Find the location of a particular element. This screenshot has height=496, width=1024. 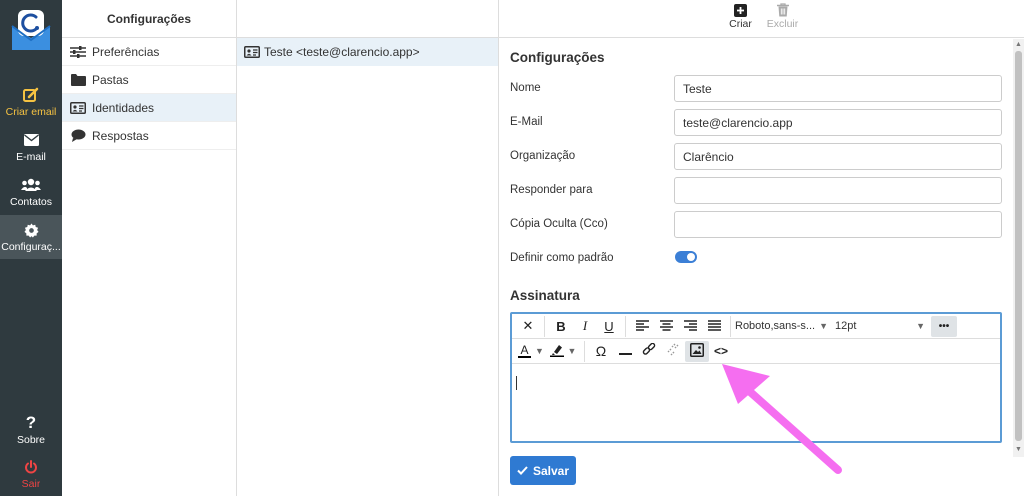

nav-compose: Criar email is located at coordinates (31, 102).